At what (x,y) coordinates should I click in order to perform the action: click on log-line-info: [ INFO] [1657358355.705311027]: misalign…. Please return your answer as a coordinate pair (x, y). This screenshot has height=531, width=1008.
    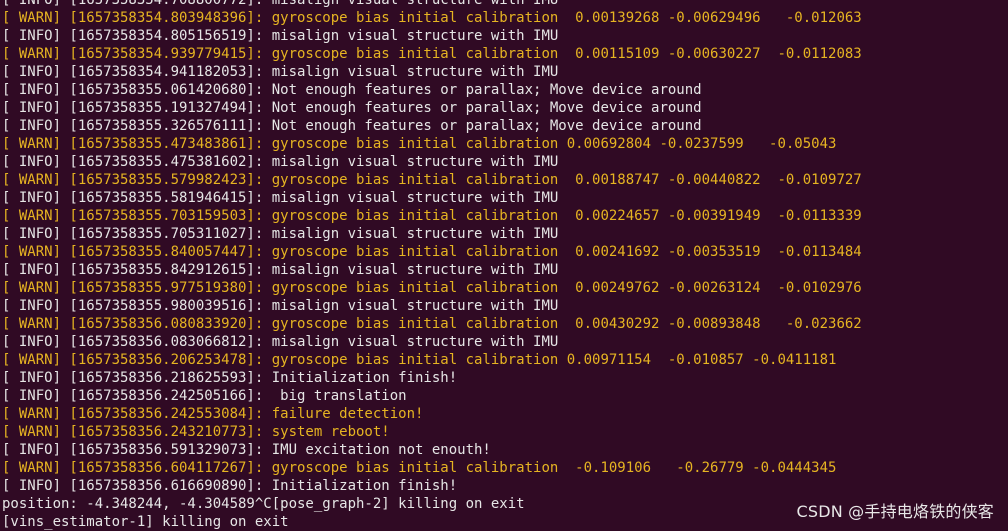
    Looking at the image, I should click on (280, 234).